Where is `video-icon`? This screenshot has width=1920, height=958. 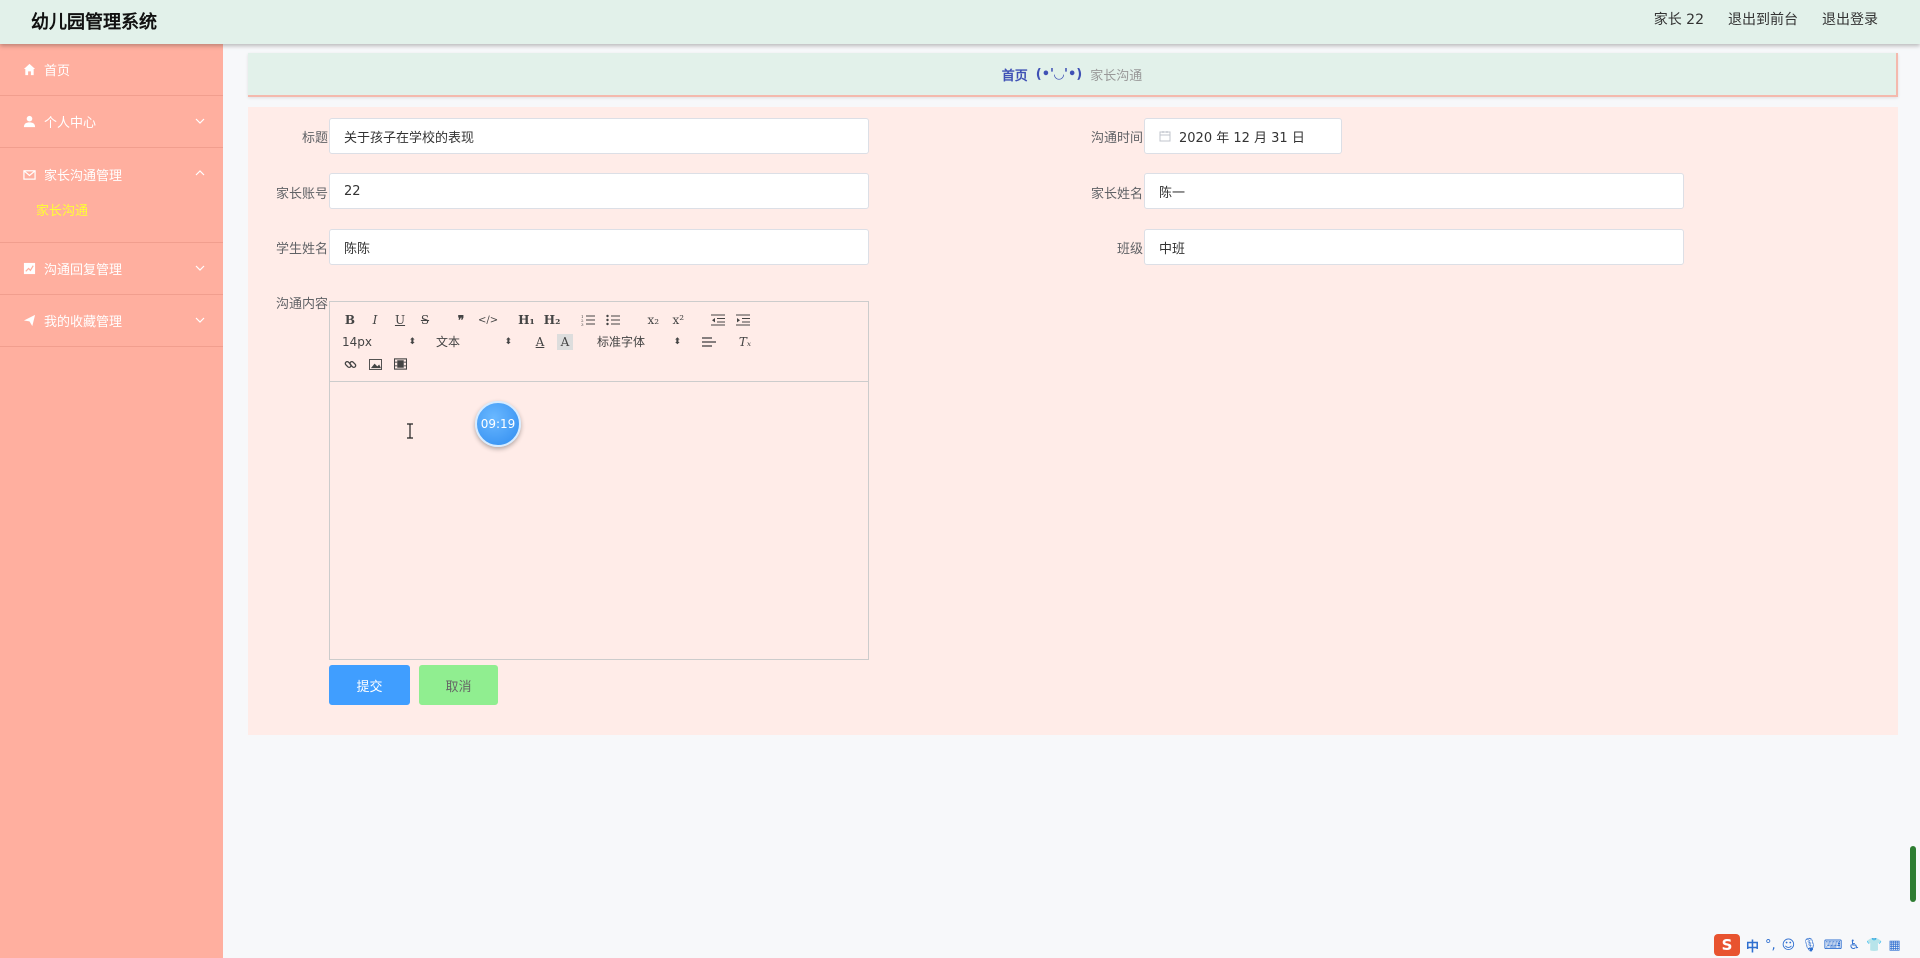 video-icon is located at coordinates (400, 364).